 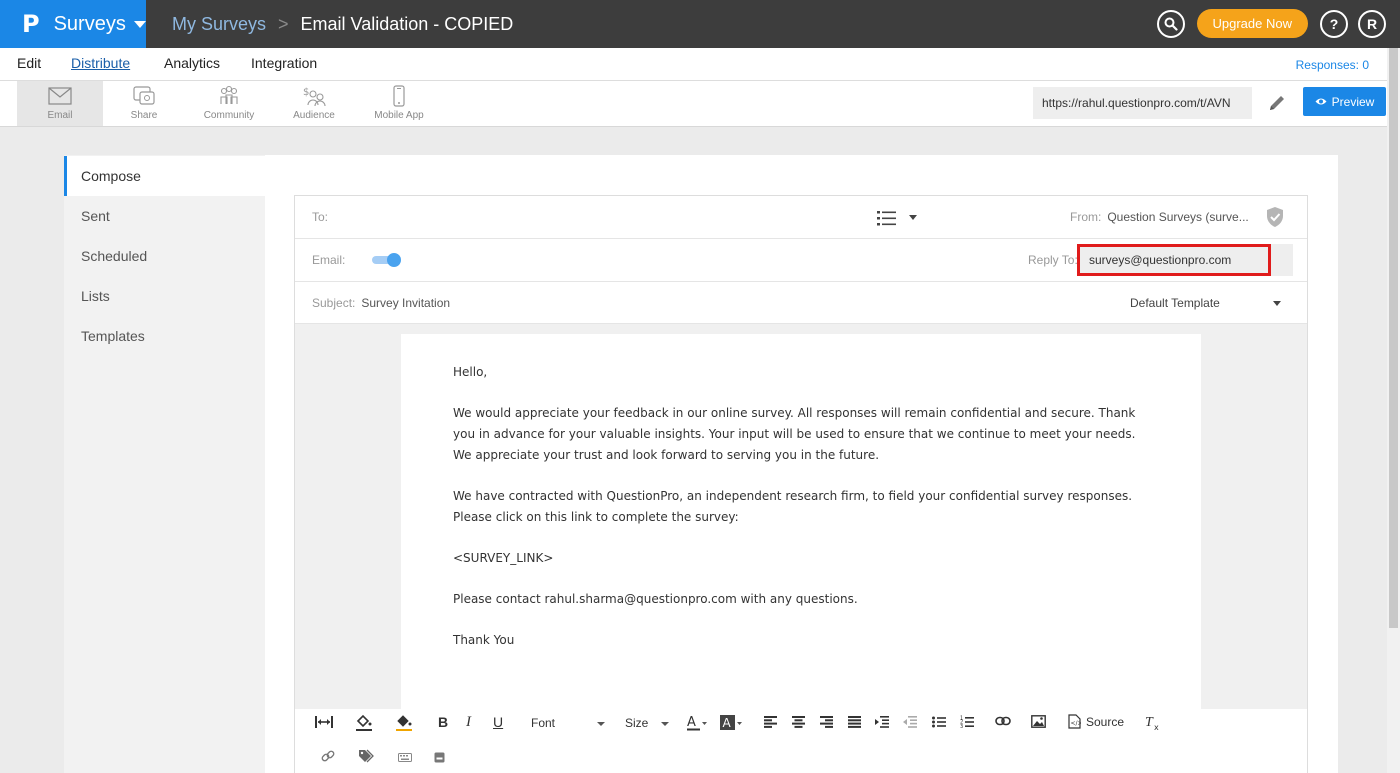 What do you see at coordinates (897, 218) in the screenshot?
I see `list-icon` at bounding box center [897, 218].